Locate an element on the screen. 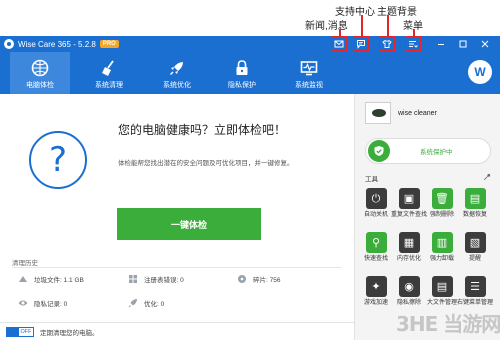  pro-badge: PRO is located at coordinates (109, 44).